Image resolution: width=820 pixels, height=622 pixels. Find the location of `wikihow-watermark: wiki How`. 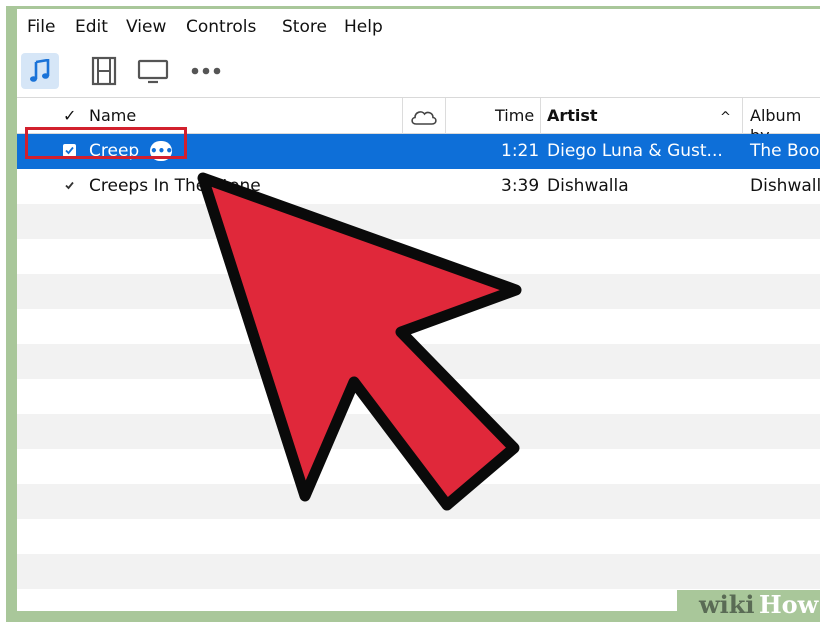

wikihow-watermark: wiki How is located at coordinates (748, 605).